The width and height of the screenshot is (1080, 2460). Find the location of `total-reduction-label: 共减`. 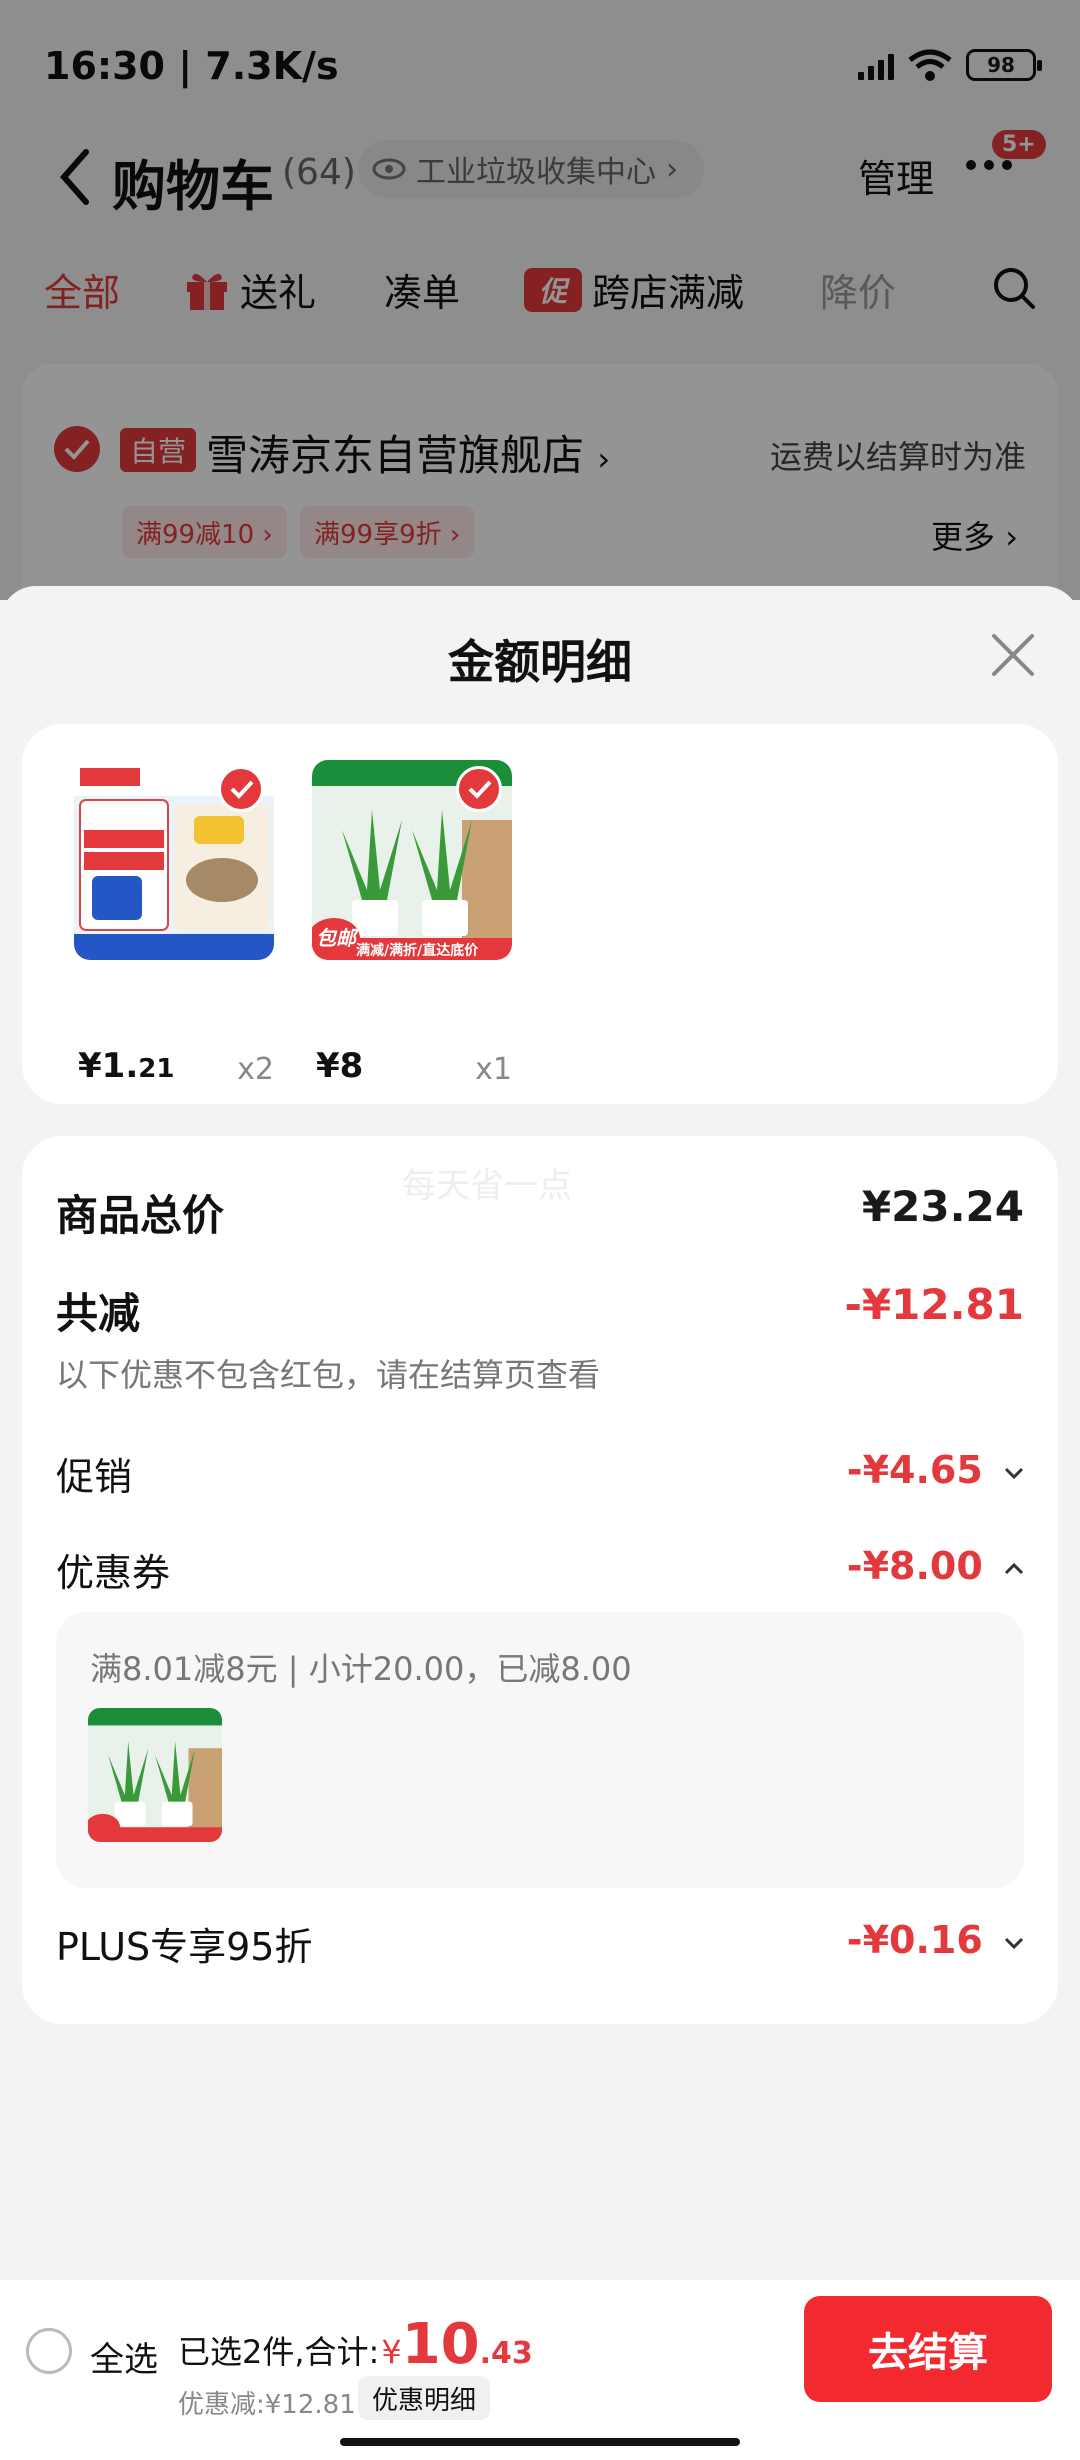

total-reduction-label: 共减 is located at coordinates (98, 1313).